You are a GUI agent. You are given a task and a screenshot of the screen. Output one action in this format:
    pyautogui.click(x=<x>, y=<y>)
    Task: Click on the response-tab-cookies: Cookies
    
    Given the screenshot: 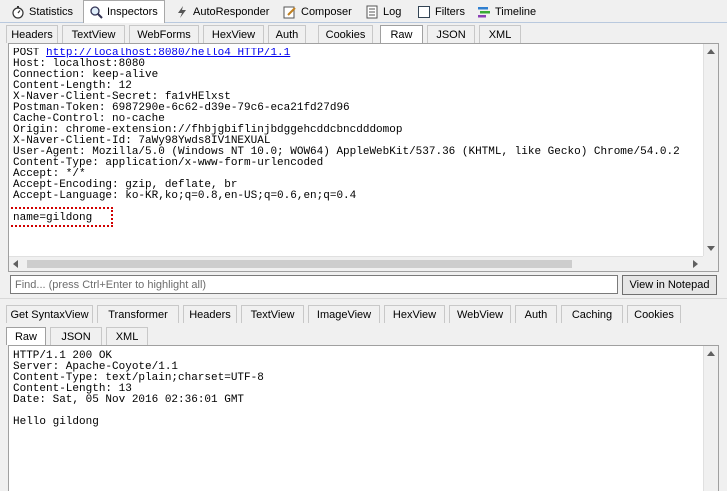 What is the action you would take?
    pyautogui.click(x=654, y=314)
    